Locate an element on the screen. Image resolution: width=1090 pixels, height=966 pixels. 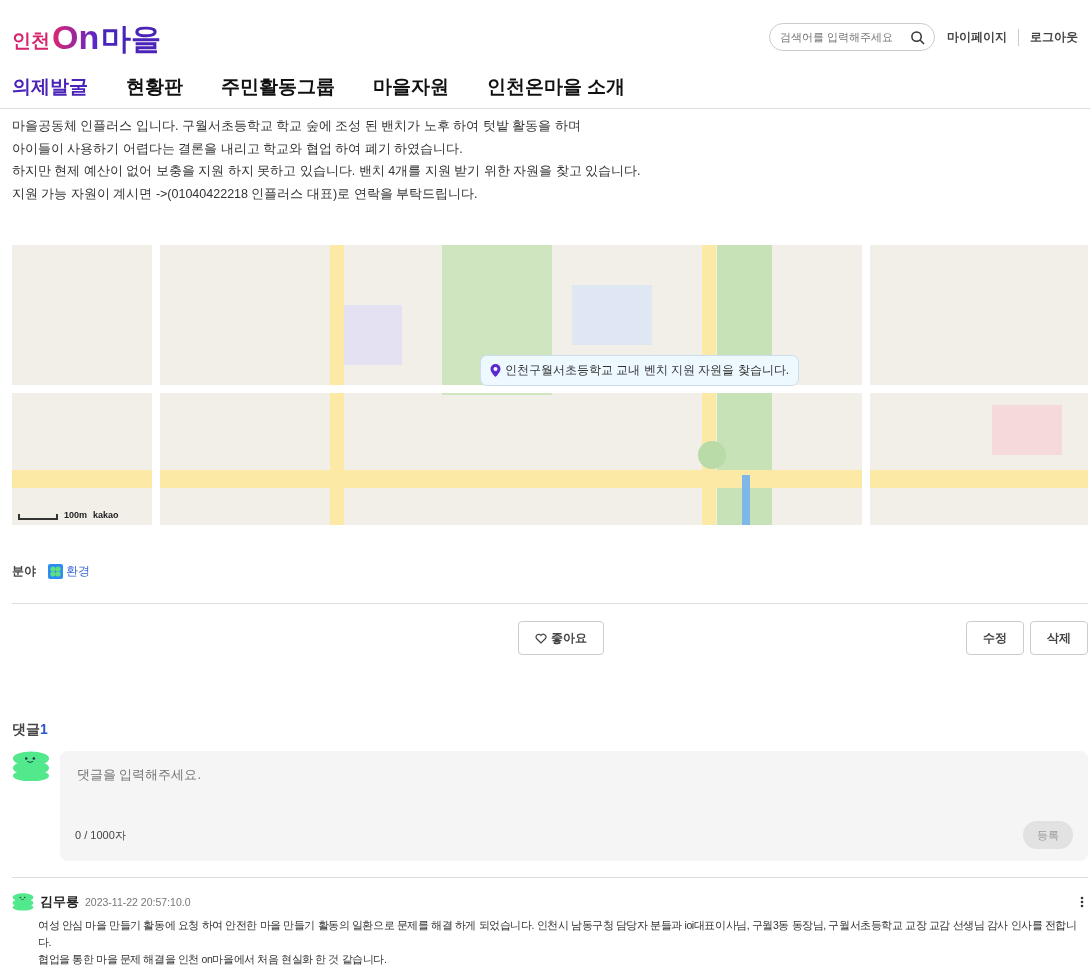
header-link: 마이페이지 is located at coordinates (977, 37).